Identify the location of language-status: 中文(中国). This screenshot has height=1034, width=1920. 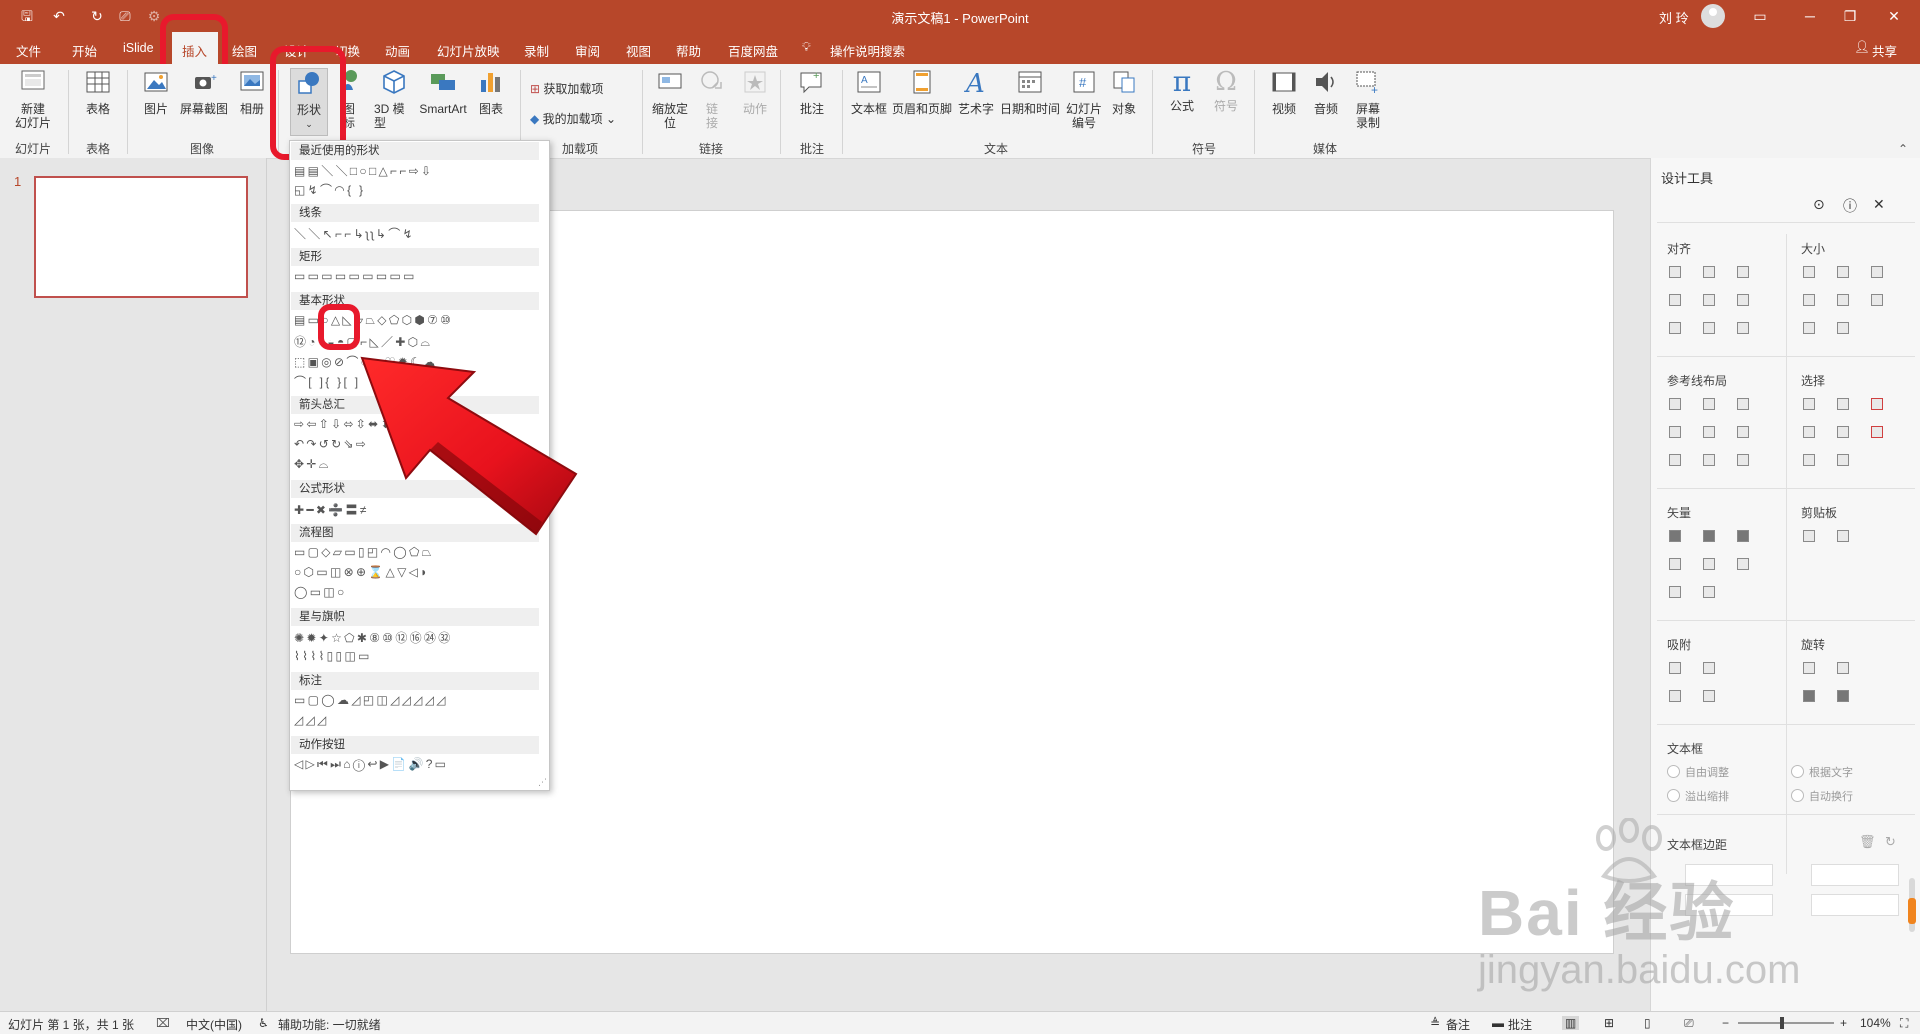
(214, 1024).